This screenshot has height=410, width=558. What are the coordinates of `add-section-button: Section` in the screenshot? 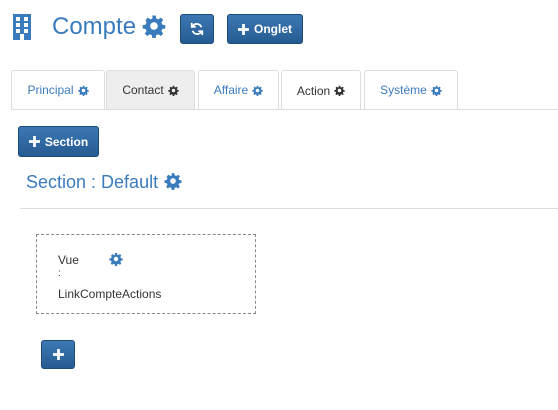 It's located at (58, 141).